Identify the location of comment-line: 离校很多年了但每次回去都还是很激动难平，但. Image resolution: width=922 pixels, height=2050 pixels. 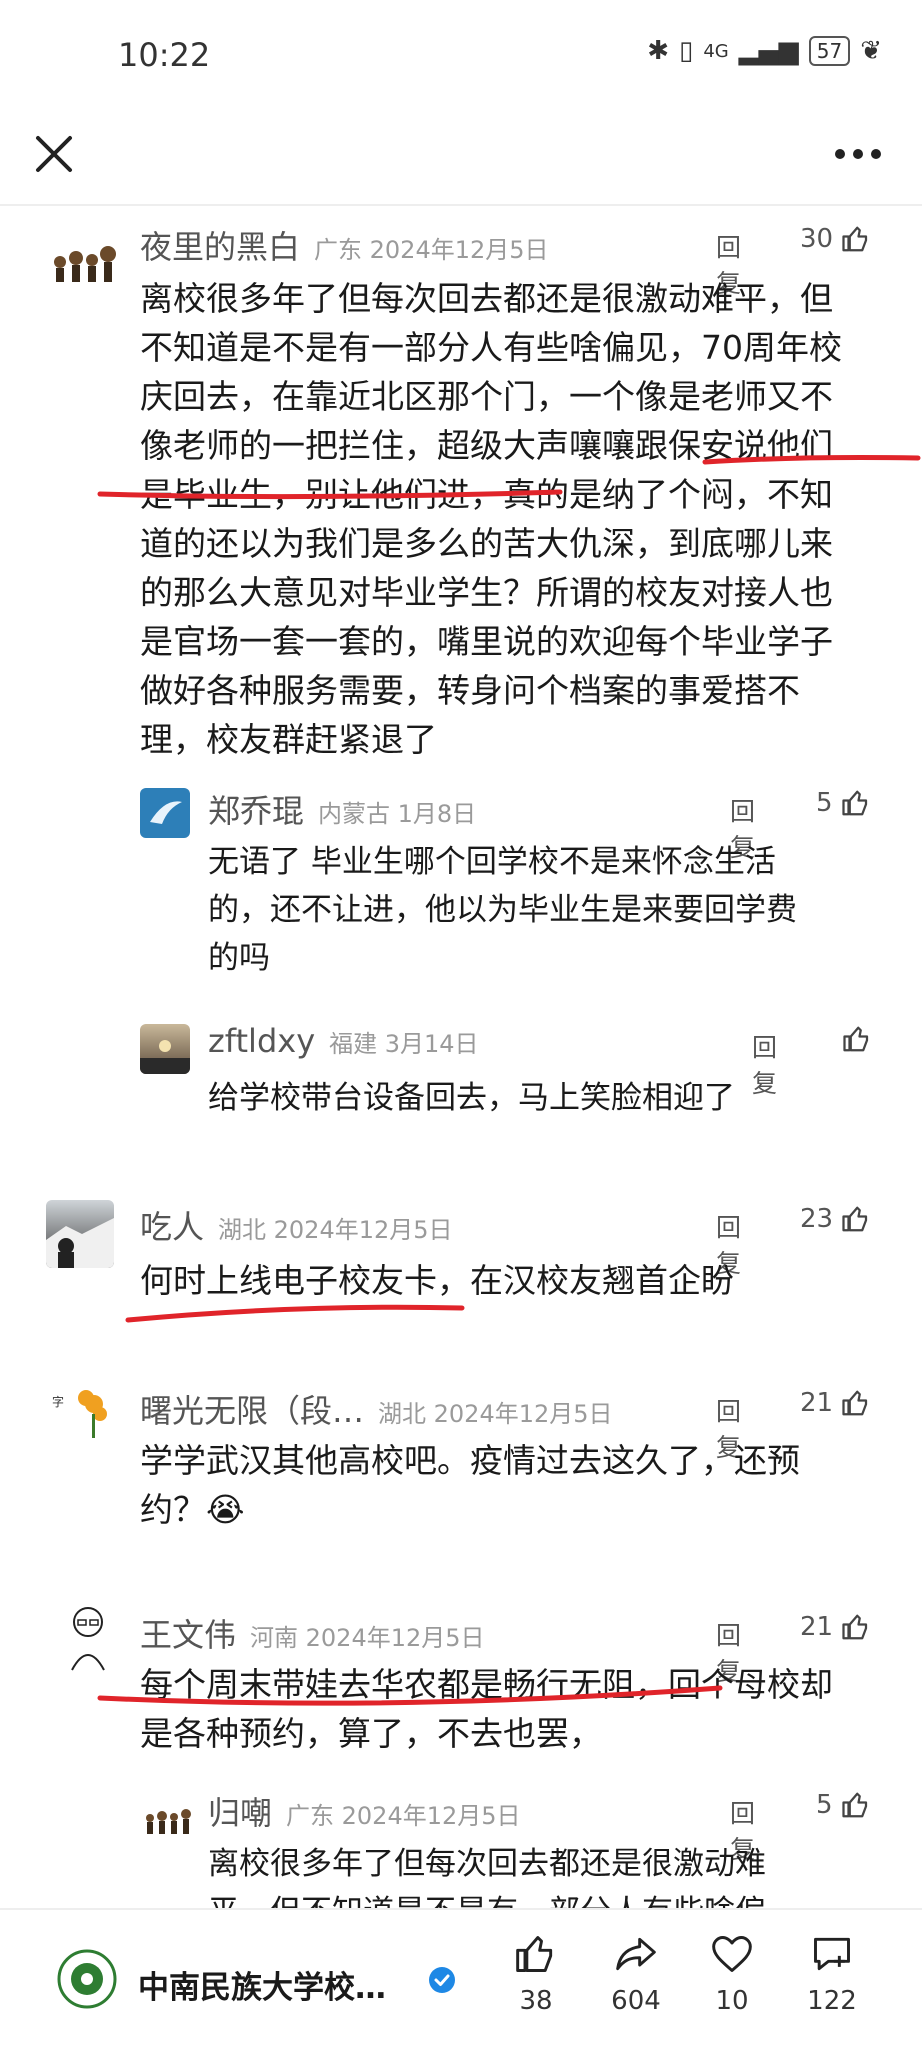
(486, 298).